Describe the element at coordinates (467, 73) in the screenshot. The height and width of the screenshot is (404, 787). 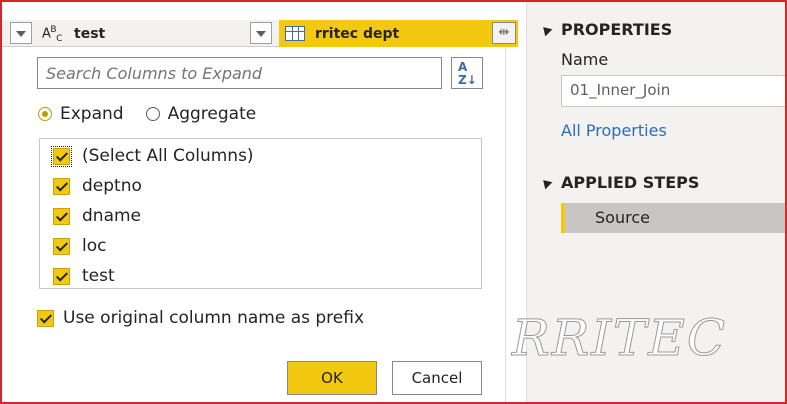
I see `sort-az-button: A Z↓` at that location.